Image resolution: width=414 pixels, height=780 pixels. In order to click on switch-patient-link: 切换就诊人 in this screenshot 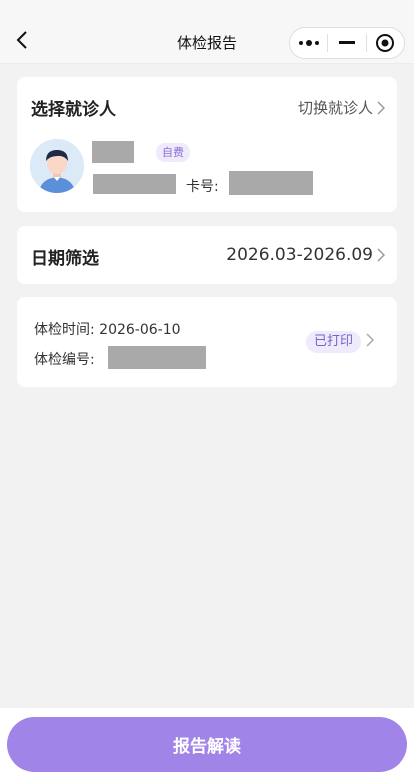, I will do `click(341, 107)`.